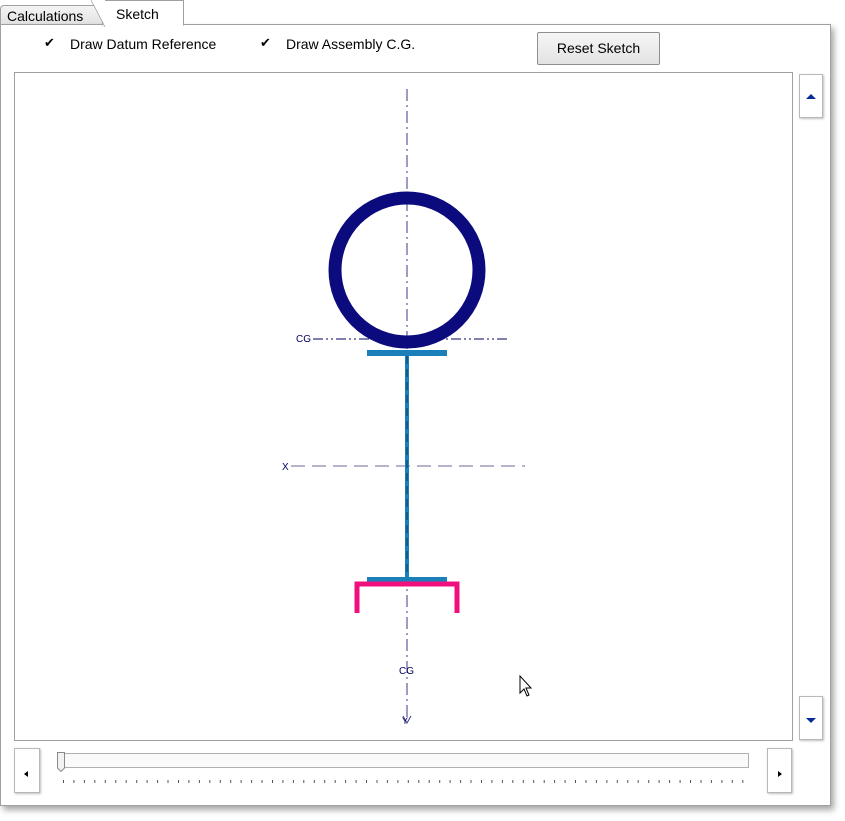 This screenshot has height=821, width=845. I want to click on draw-datum-reference-label: Draw Datum Reference, so click(143, 44).